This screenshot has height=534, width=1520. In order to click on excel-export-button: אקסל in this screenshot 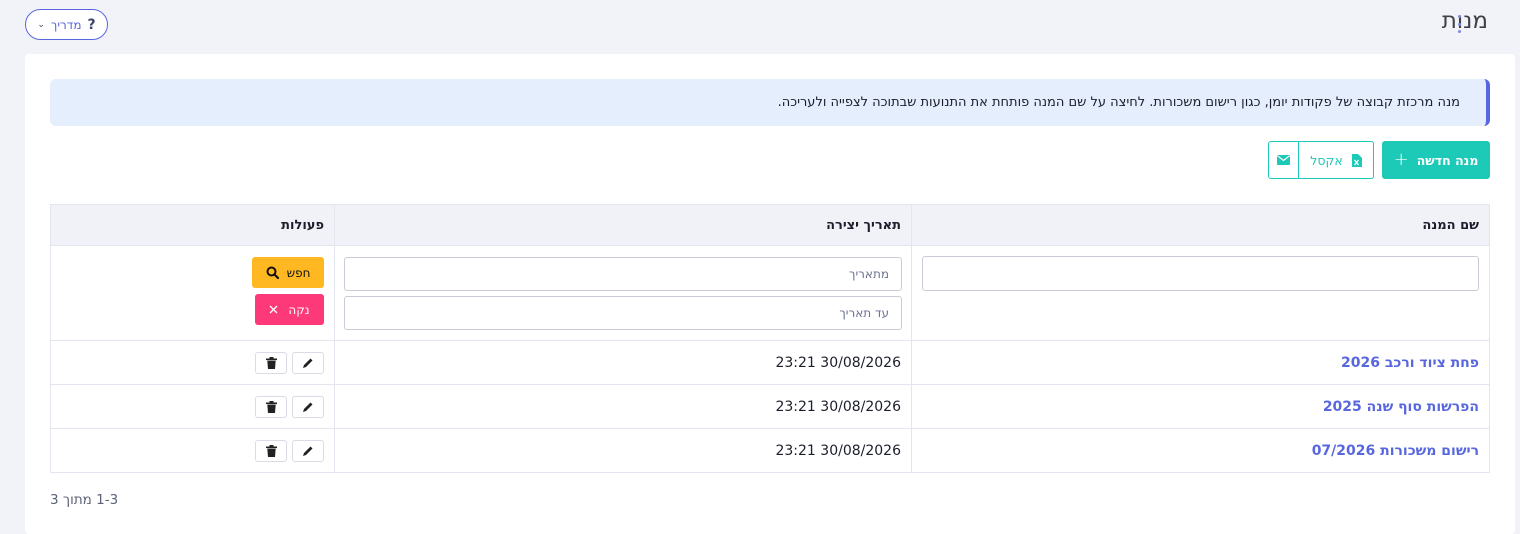, I will do `click(1336, 160)`.